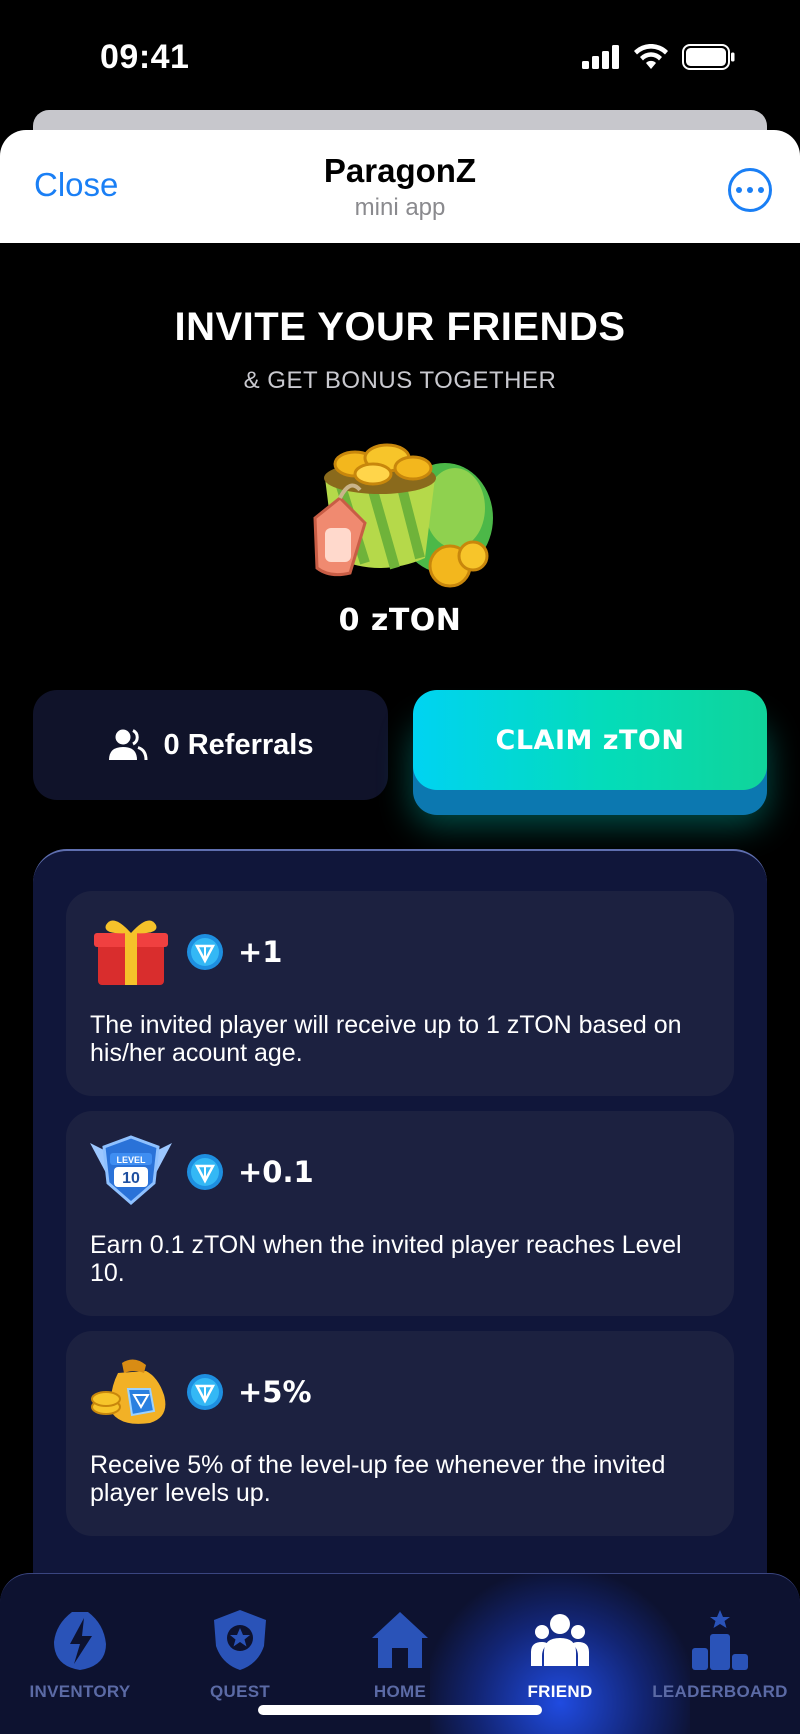 Image resolution: width=800 pixels, height=1734 pixels. Describe the element at coordinates (708, 57) in the screenshot. I see `battery-icon` at that location.